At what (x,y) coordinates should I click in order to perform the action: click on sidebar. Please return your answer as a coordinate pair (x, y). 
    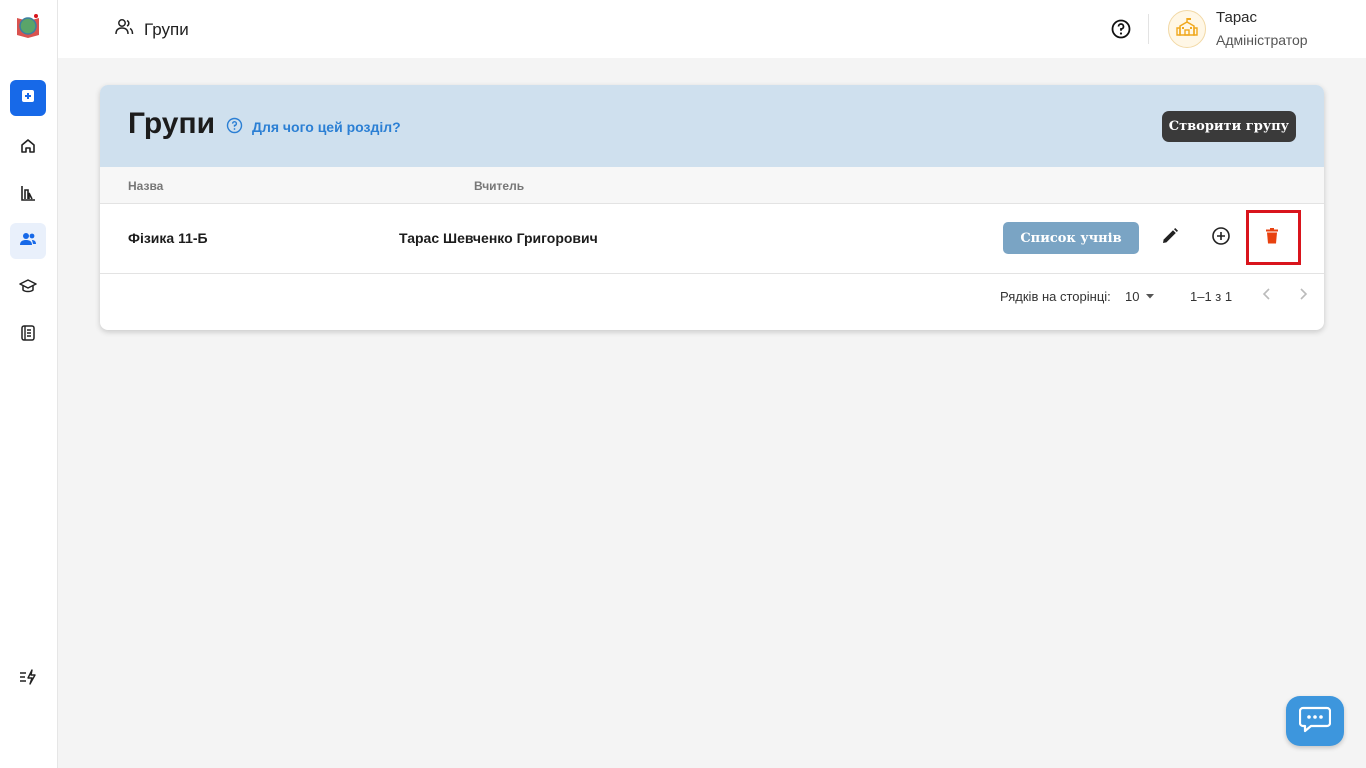
    Looking at the image, I should click on (29, 384).